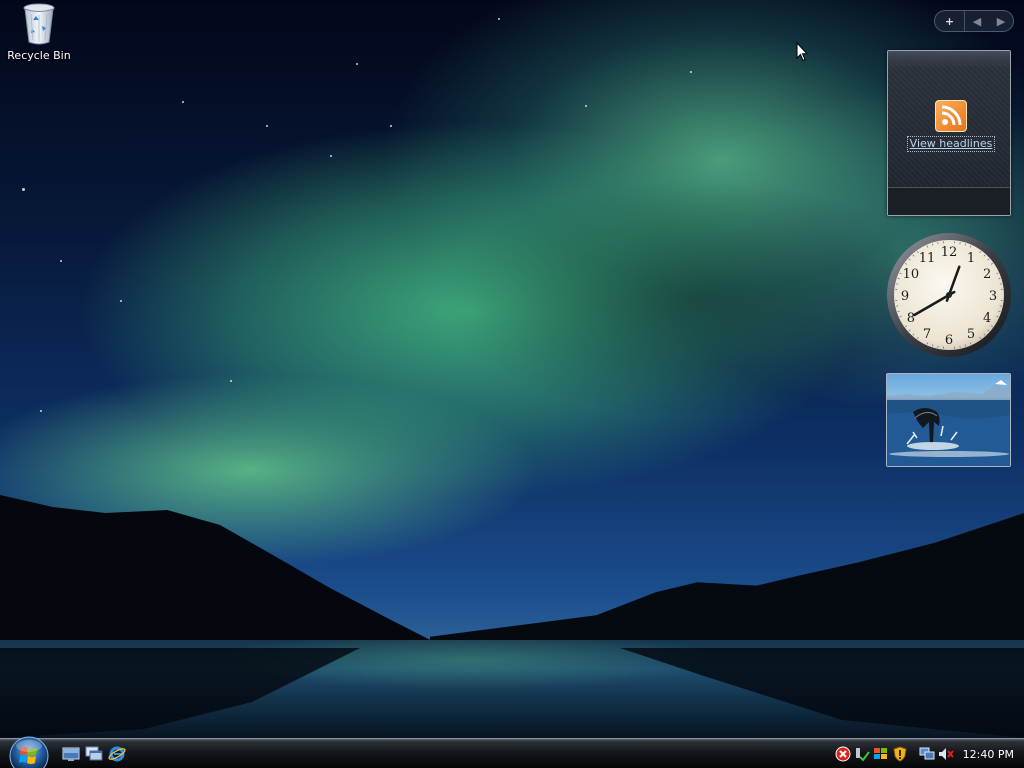  What do you see at coordinates (900, 754) in the screenshot?
I see `shield-warning-icon` at bounding box center [900, 754].